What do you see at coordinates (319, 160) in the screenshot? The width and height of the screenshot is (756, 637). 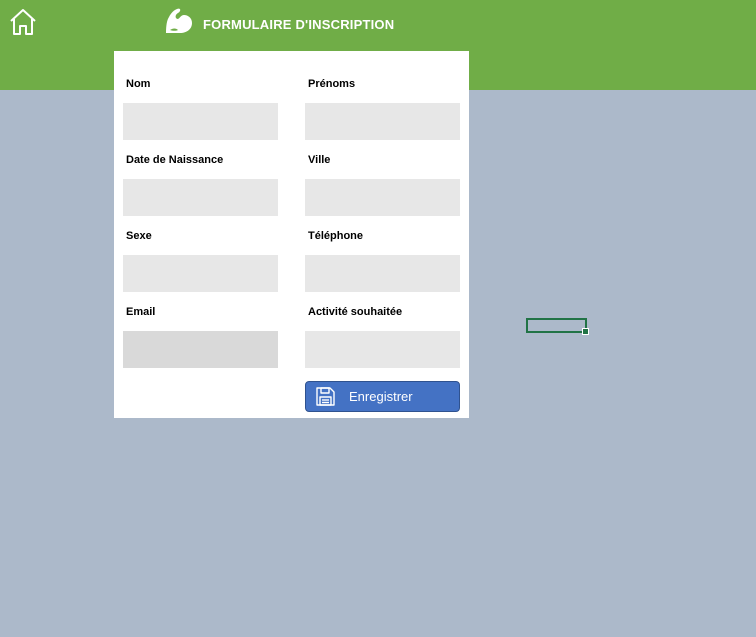 I see `ville-label: Ville` at bounding box center [319, 160].